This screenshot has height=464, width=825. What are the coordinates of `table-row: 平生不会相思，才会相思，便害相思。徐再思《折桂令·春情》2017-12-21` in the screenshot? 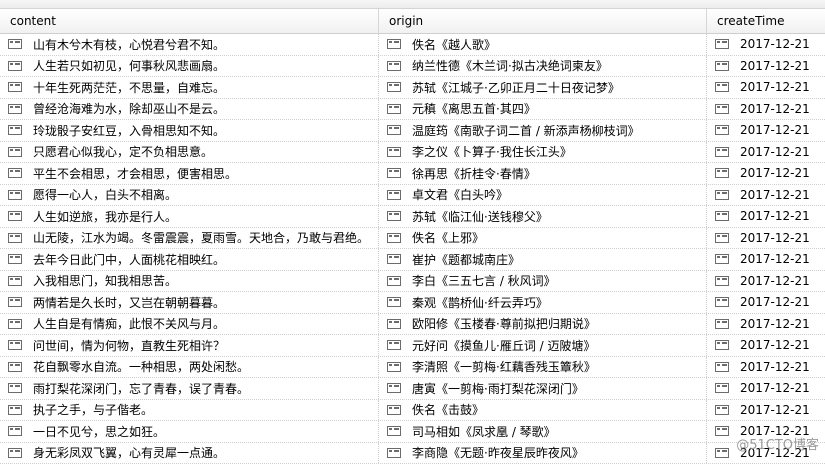 It's located at (412, 174).